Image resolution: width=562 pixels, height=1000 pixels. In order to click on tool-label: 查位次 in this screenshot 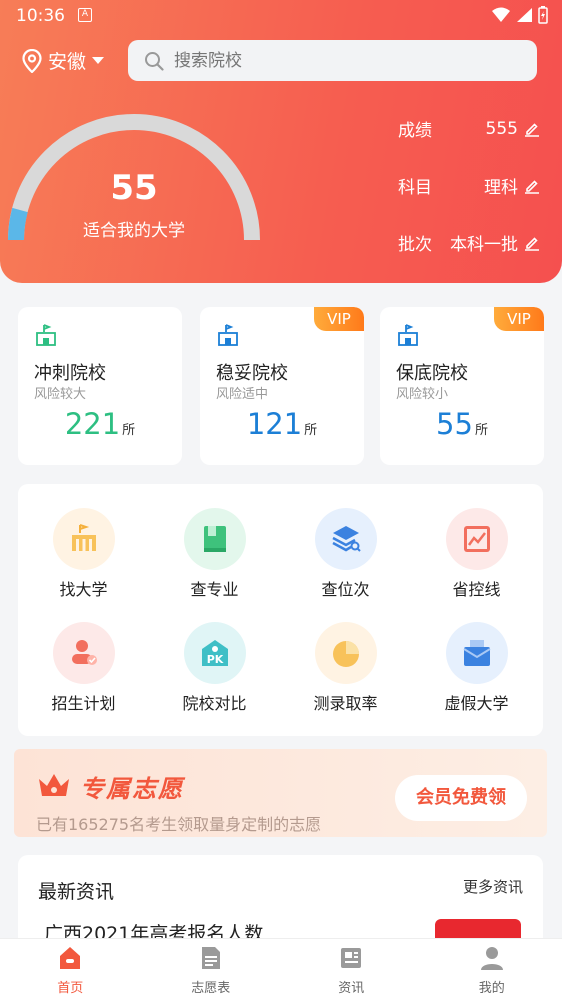, I will do `click(345, 589)`.